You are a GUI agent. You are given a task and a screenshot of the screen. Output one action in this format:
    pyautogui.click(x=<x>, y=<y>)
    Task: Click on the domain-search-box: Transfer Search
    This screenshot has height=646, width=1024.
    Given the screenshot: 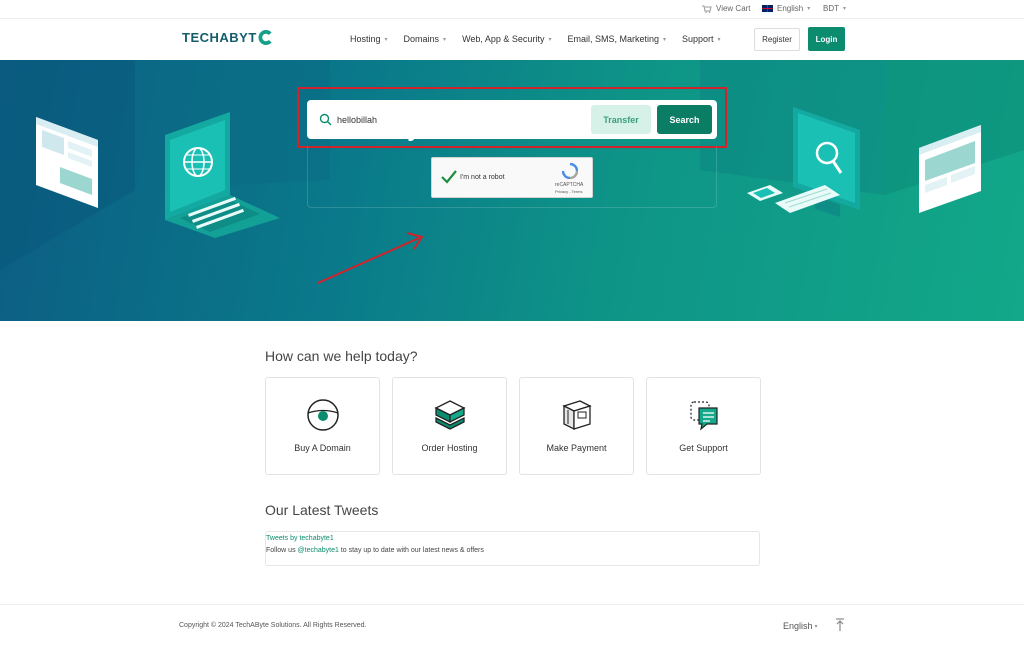 What is the action you would take?
    pyautogui.click(x=512, y=119)
    